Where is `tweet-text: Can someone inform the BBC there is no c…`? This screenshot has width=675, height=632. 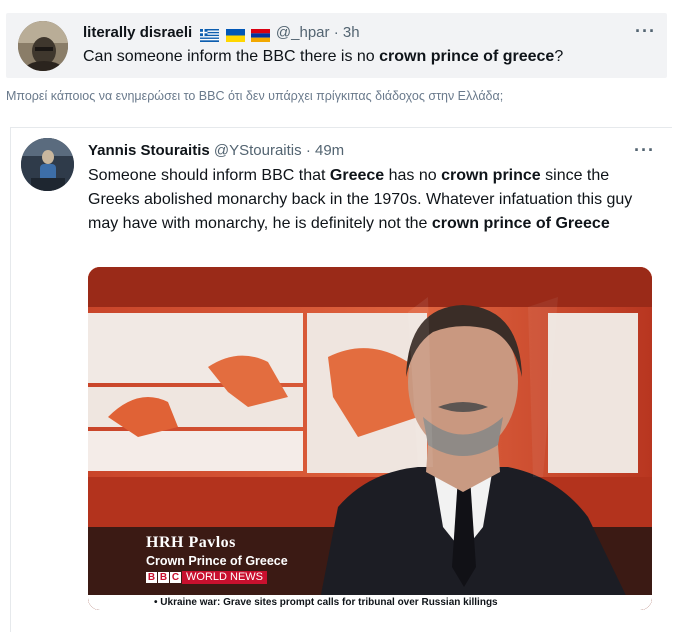 tweet-text: Can someone inform the BBC there is no c… is located at coordinates (323, 57).